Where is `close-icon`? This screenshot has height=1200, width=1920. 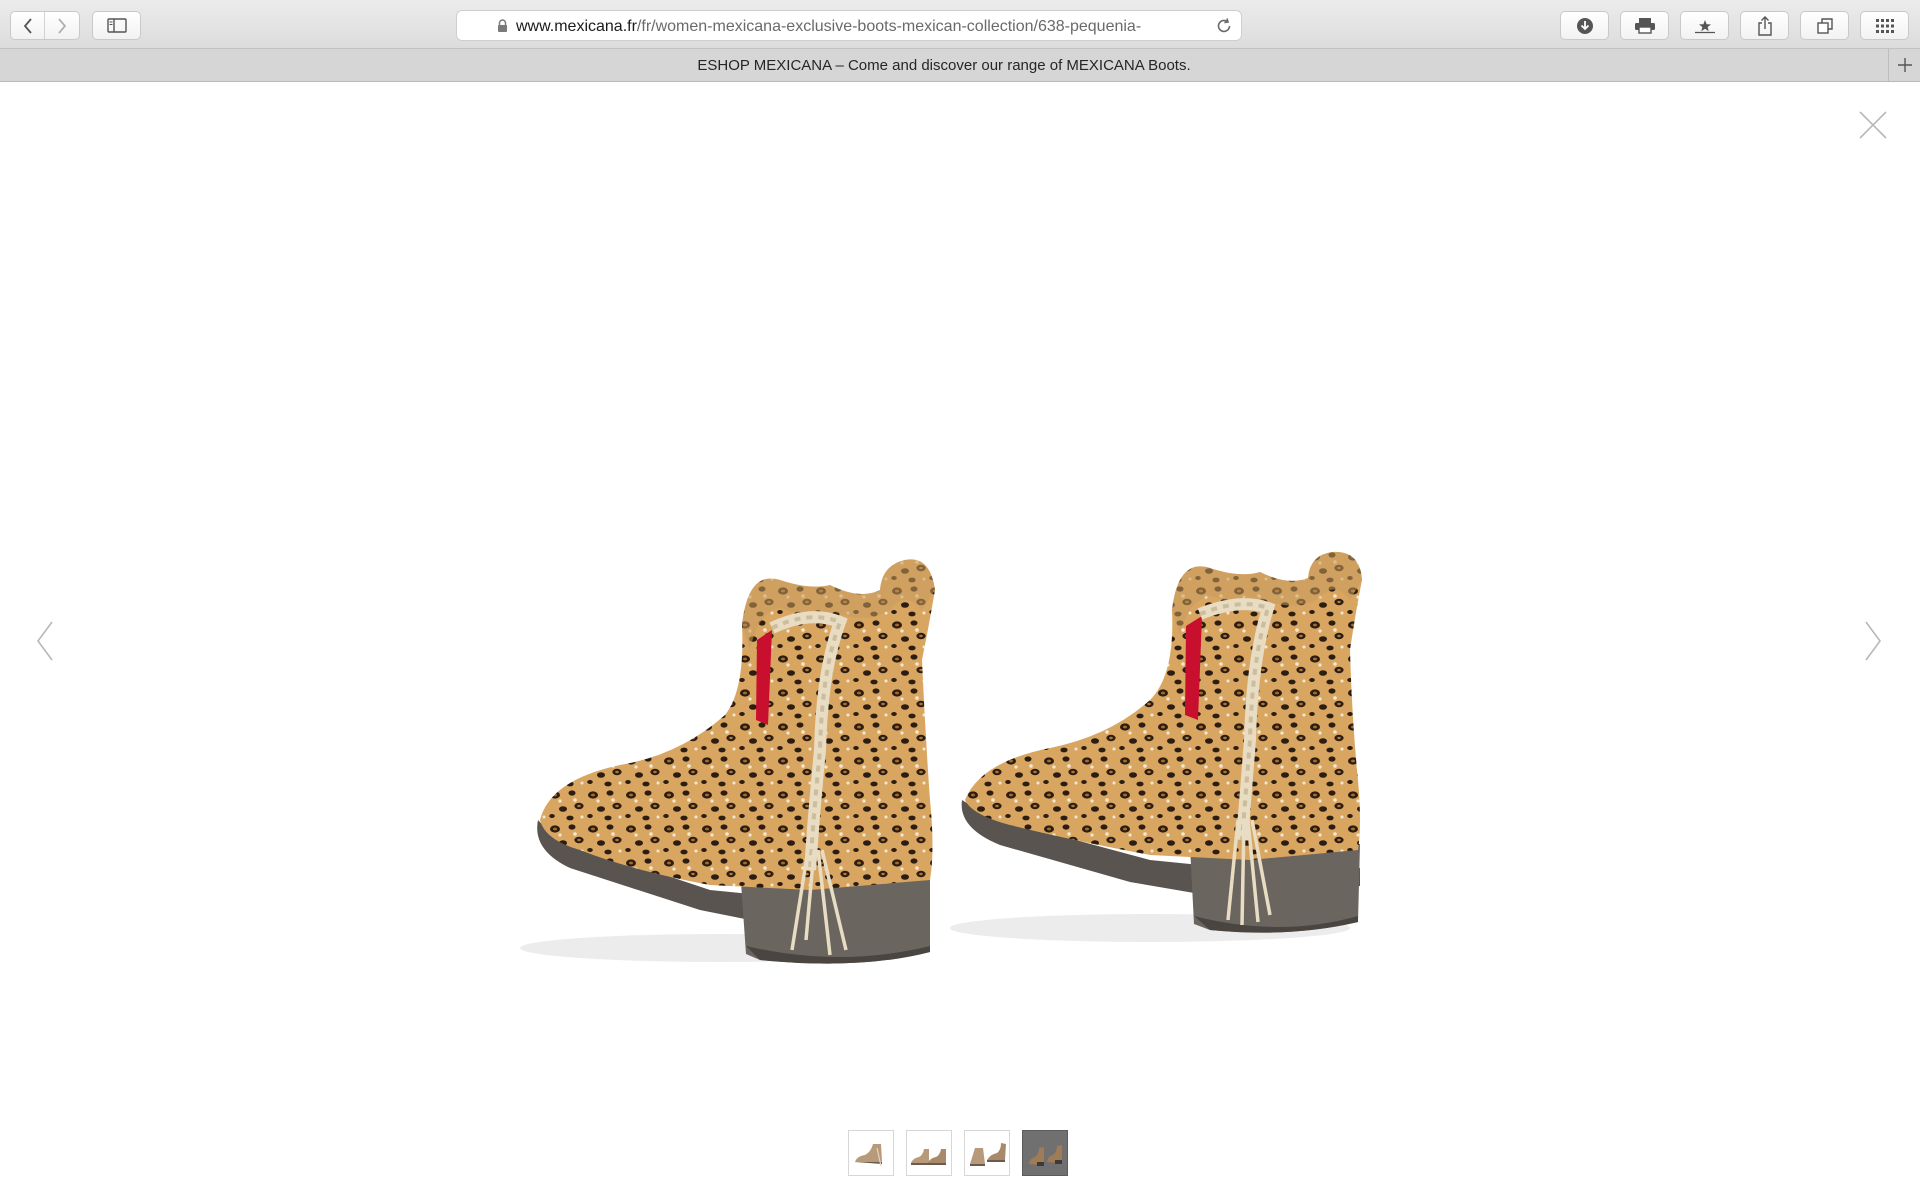
close-icon is located at coordinates (1873, 125).